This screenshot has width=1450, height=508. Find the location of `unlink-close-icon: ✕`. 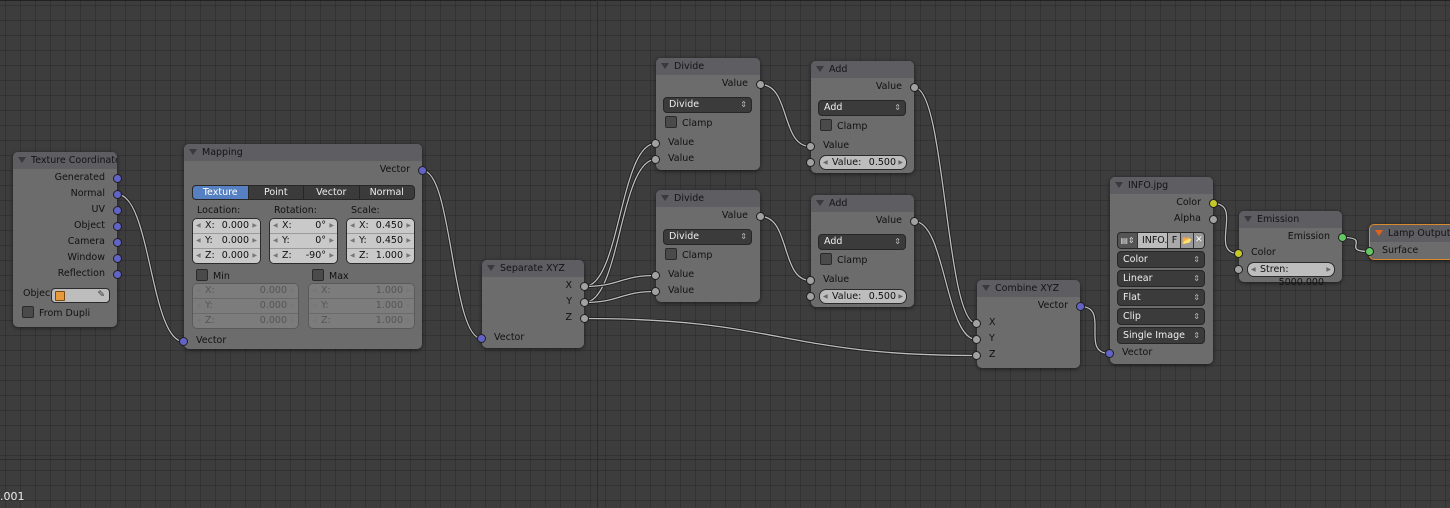

unlink-close-icon: ✕ is located at coordinates (1198, 240).